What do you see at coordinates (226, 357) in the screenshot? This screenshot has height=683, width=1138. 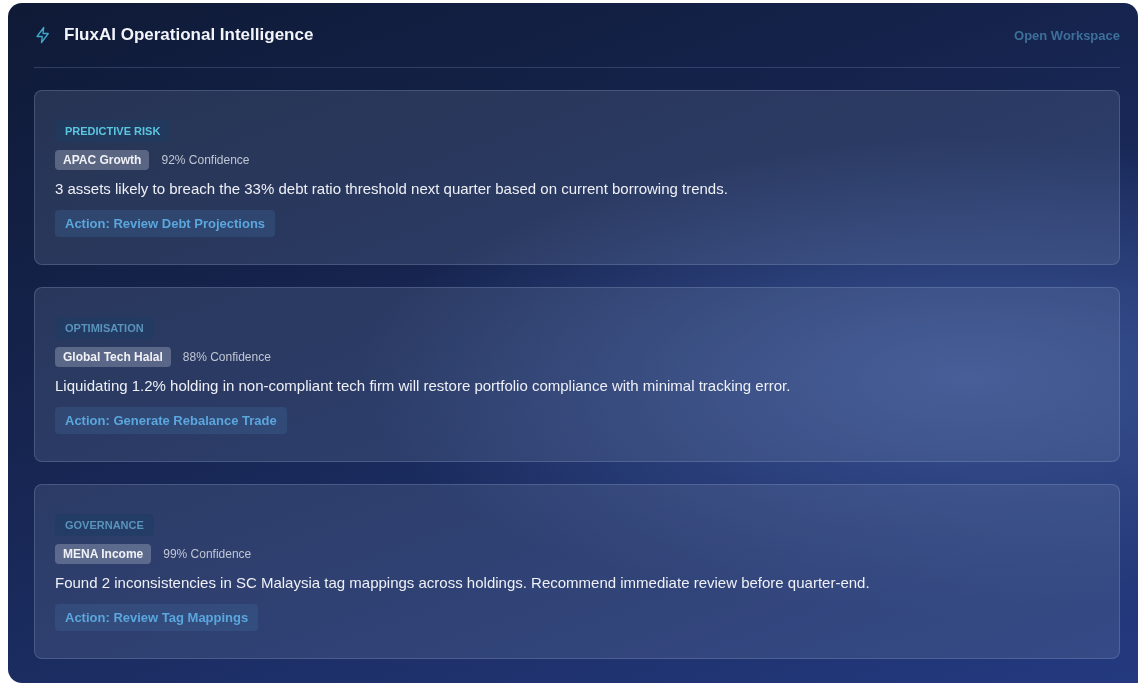 I see `confidence-label: 88% Confidence` at bounding box center [226, 357].